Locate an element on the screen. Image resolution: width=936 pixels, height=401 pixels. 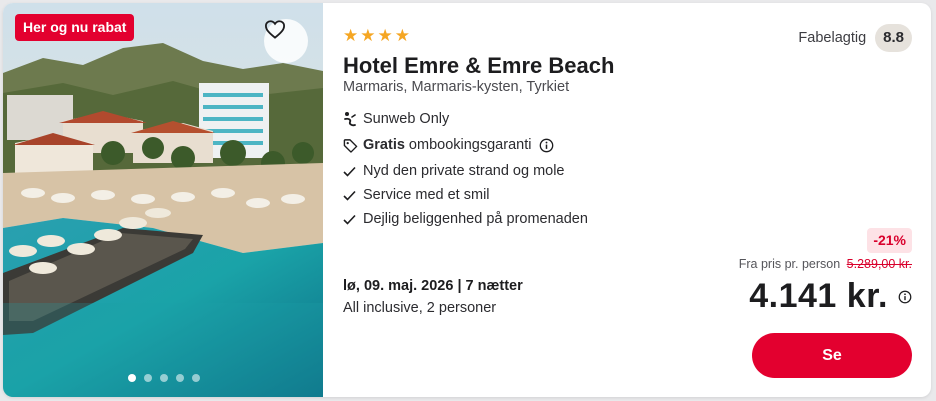
hotel-location: Marmaris, Marmaris-kysten, Tyrkiet is located at coordinates (456, 87).